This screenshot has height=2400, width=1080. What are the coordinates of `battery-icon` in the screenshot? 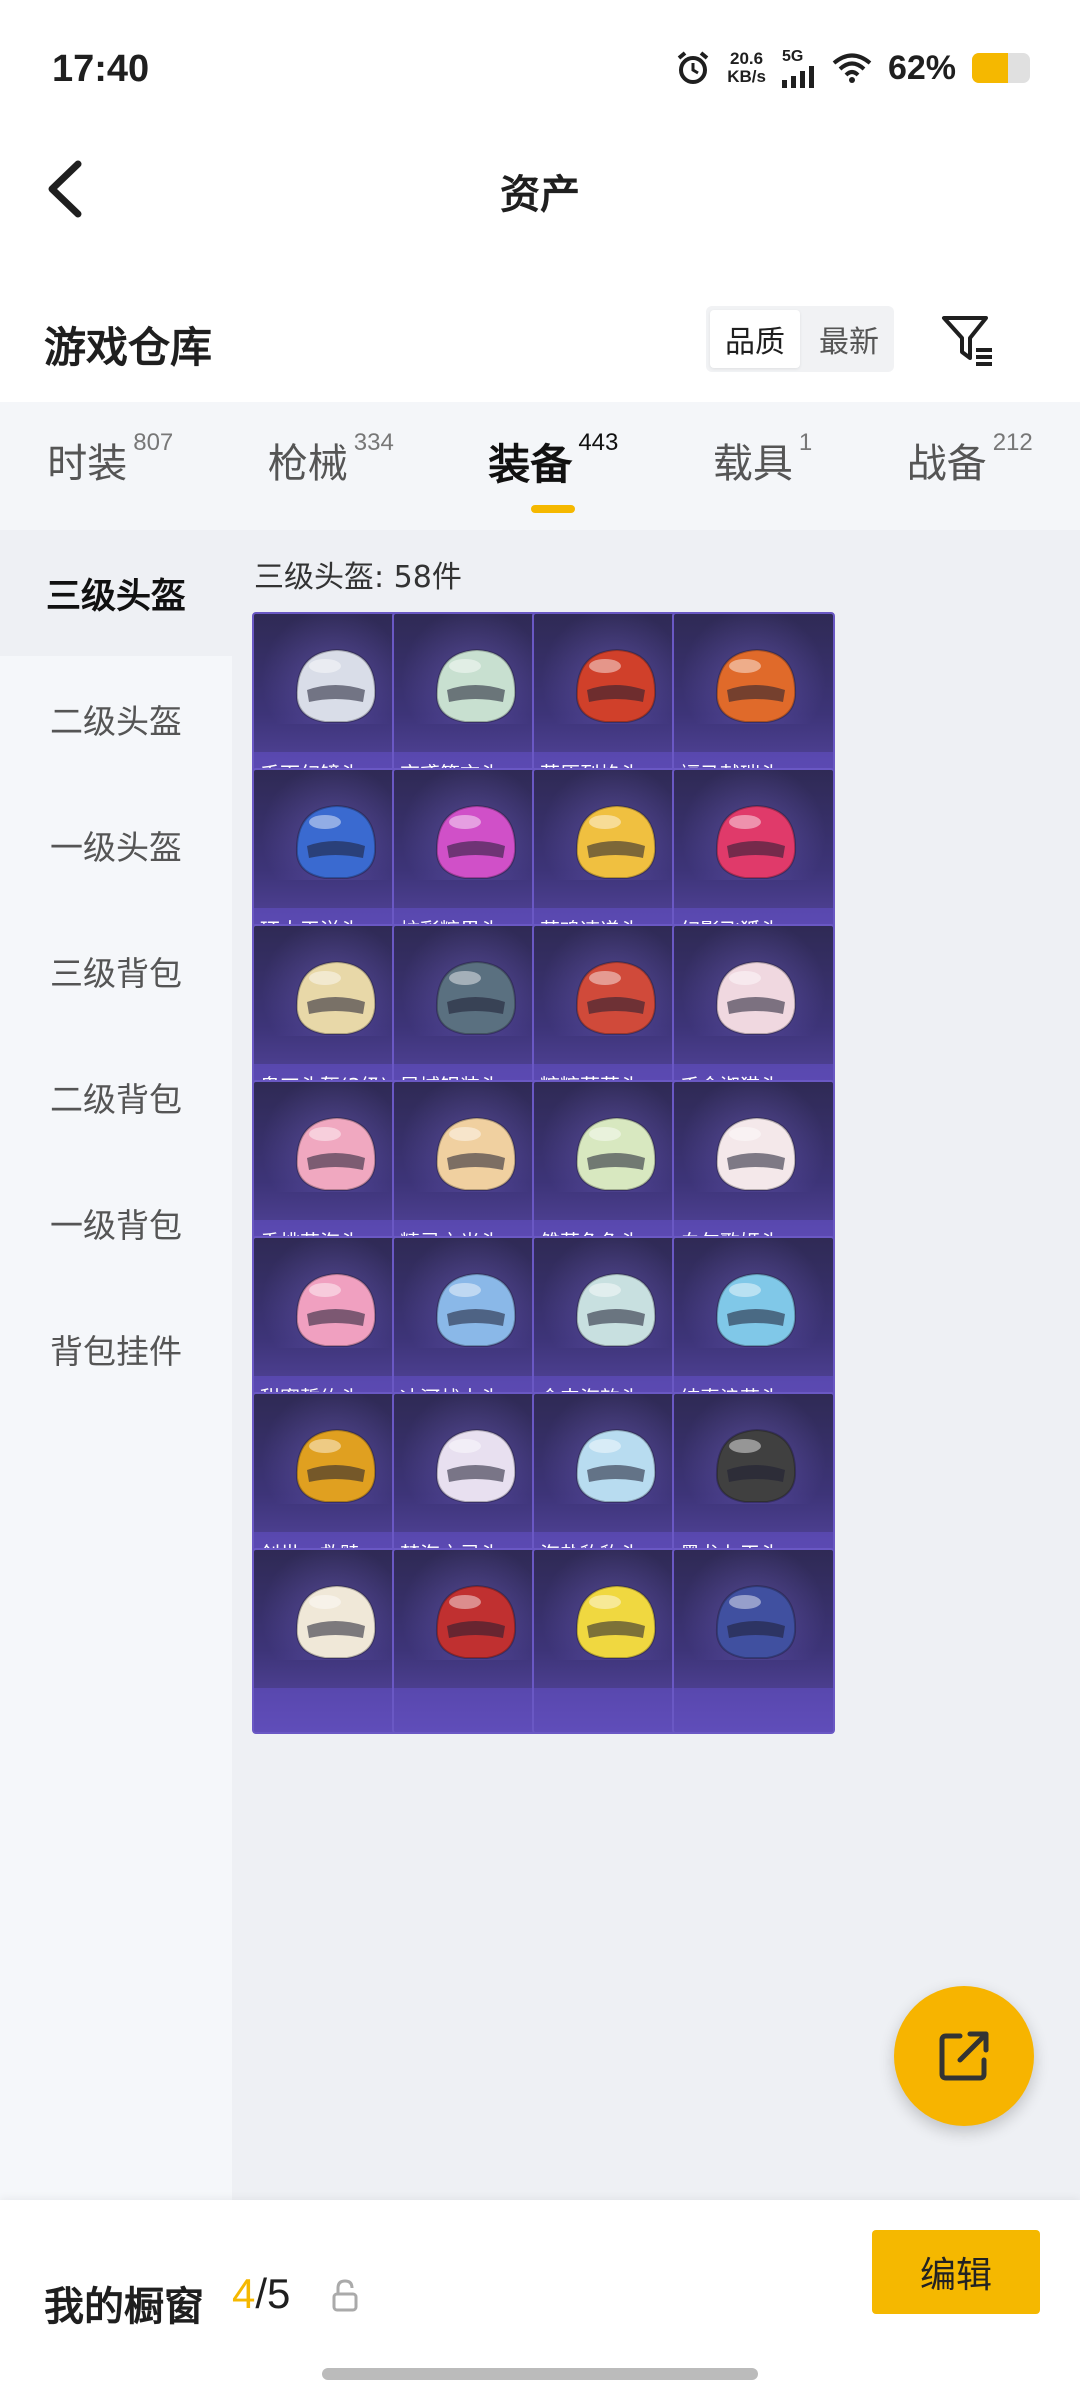 It's located at (1001, 68).